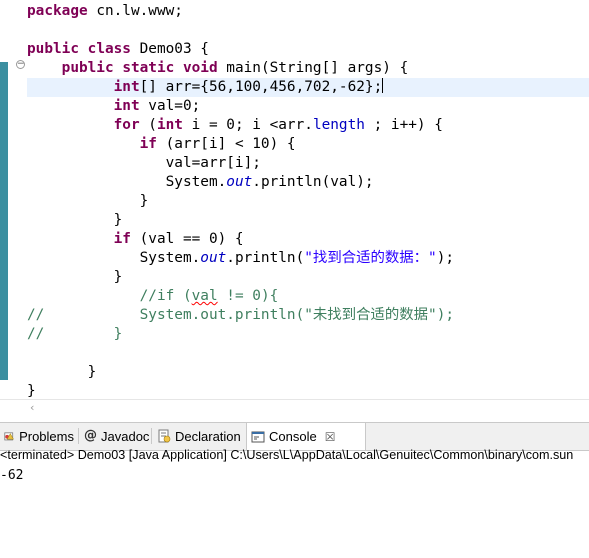 Image resolution: width=589 pixels, height=558 pixels. I want to click on code-token: .println(, so click(265, 258).